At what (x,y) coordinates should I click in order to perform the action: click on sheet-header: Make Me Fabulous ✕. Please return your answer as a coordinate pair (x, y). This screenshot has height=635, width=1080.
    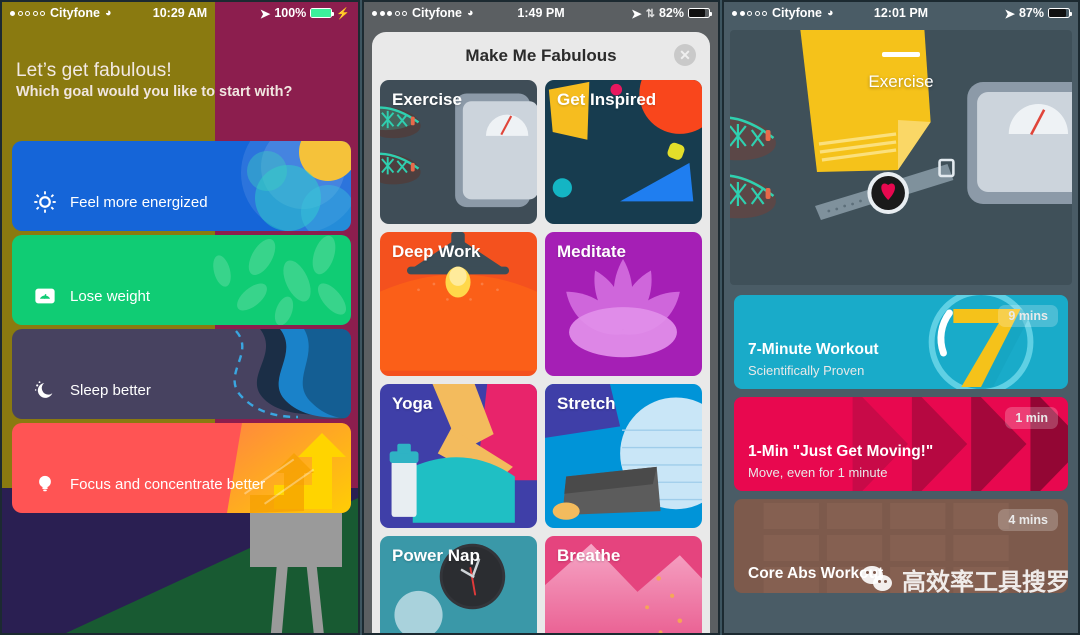
    Looking at the image, I should click on (541, 56).